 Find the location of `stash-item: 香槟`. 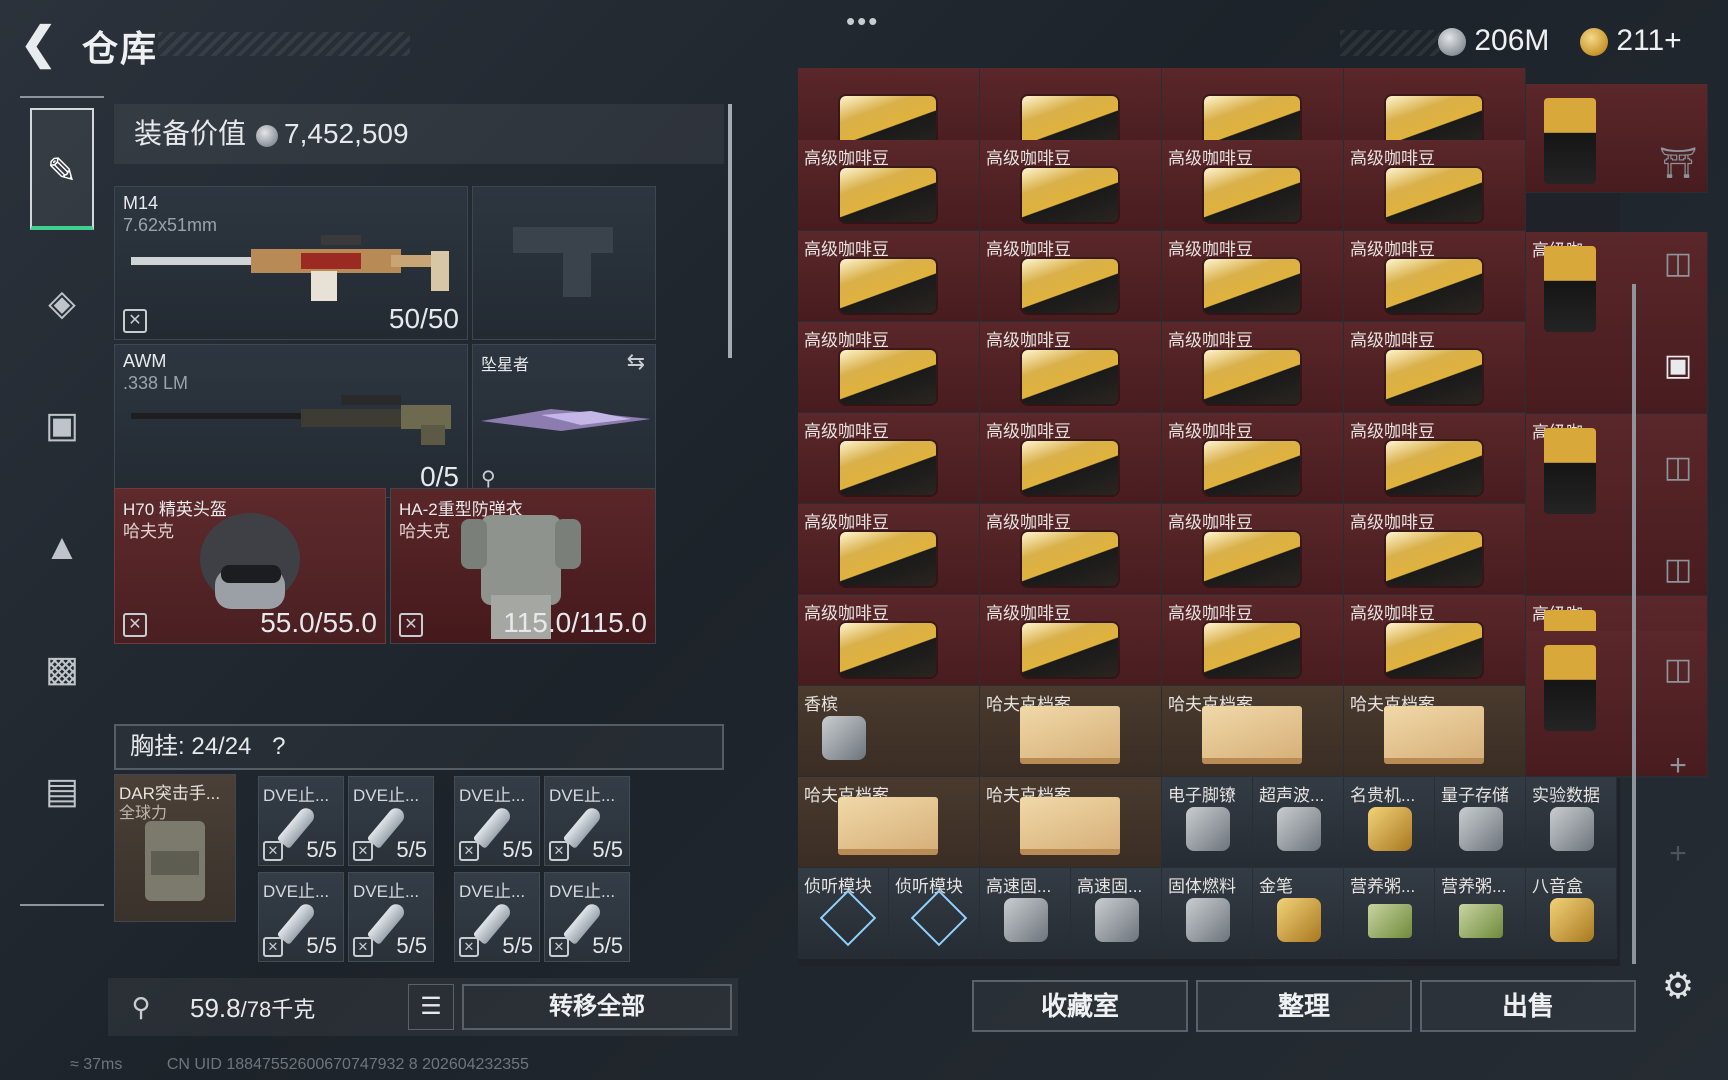

stash-item: 香槟 is located at coordinates (889, 731).